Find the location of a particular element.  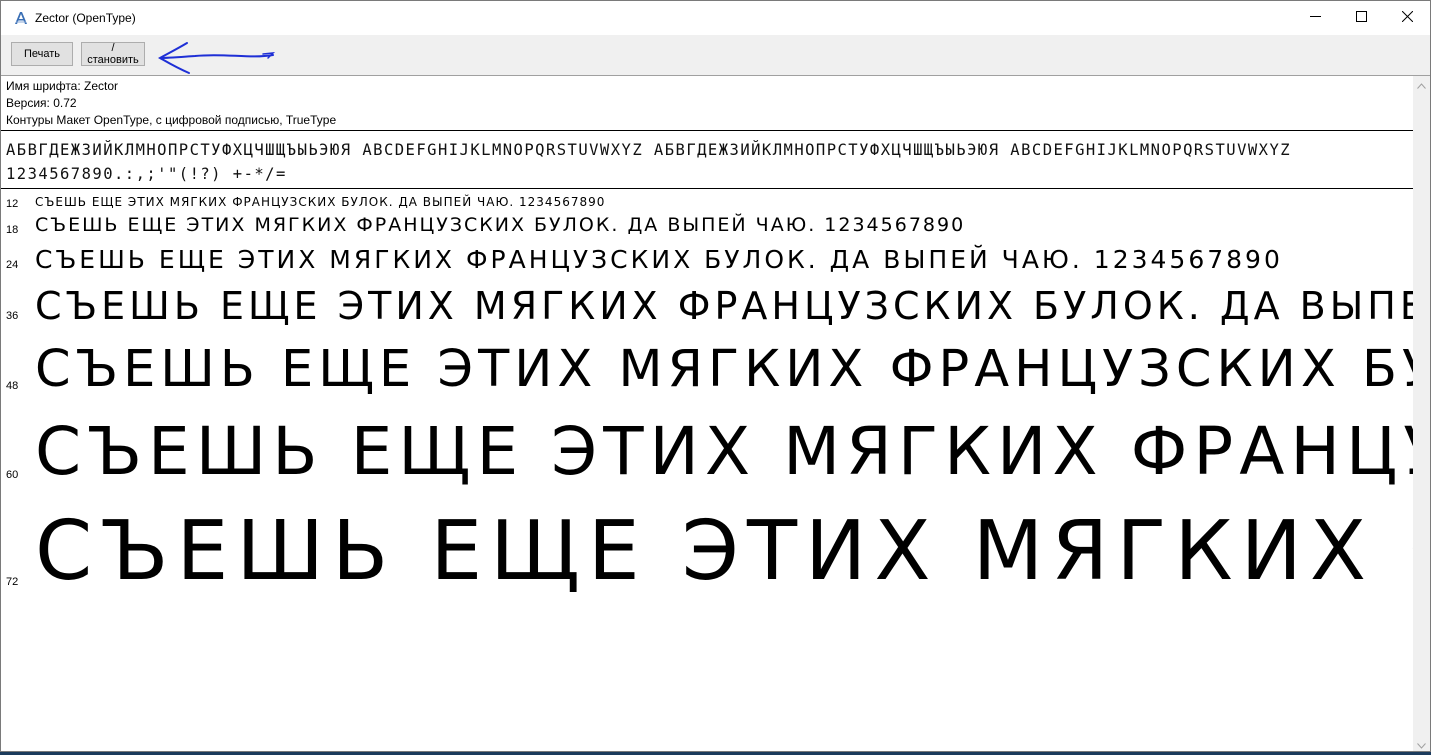

font-app-icon is located at coordinates (21, 18).